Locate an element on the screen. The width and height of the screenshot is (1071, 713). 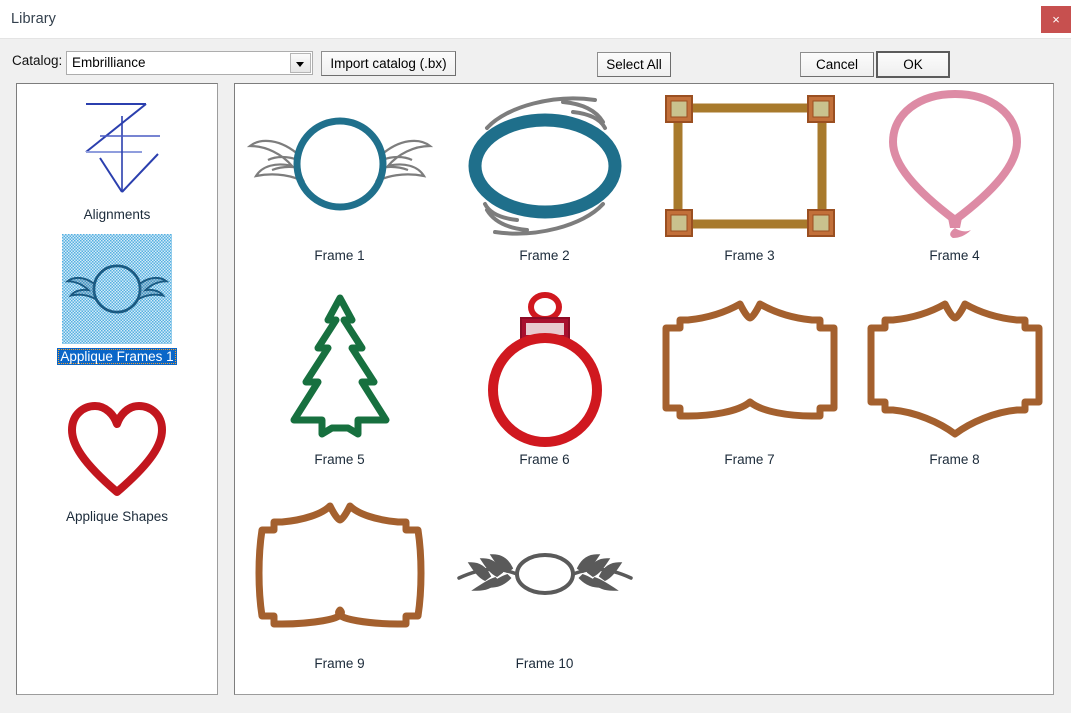
grid-item-frame-6: Frame 6 is located at coordinates (544, 378).